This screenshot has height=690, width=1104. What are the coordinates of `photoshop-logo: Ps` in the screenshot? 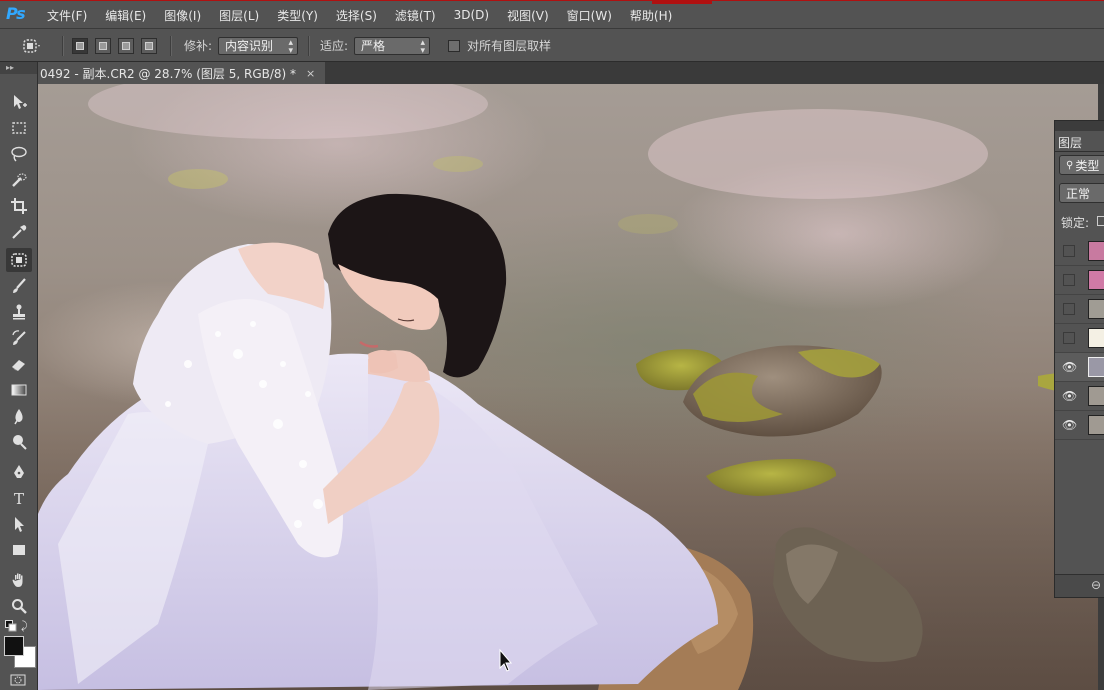 It's located at (16, 13).